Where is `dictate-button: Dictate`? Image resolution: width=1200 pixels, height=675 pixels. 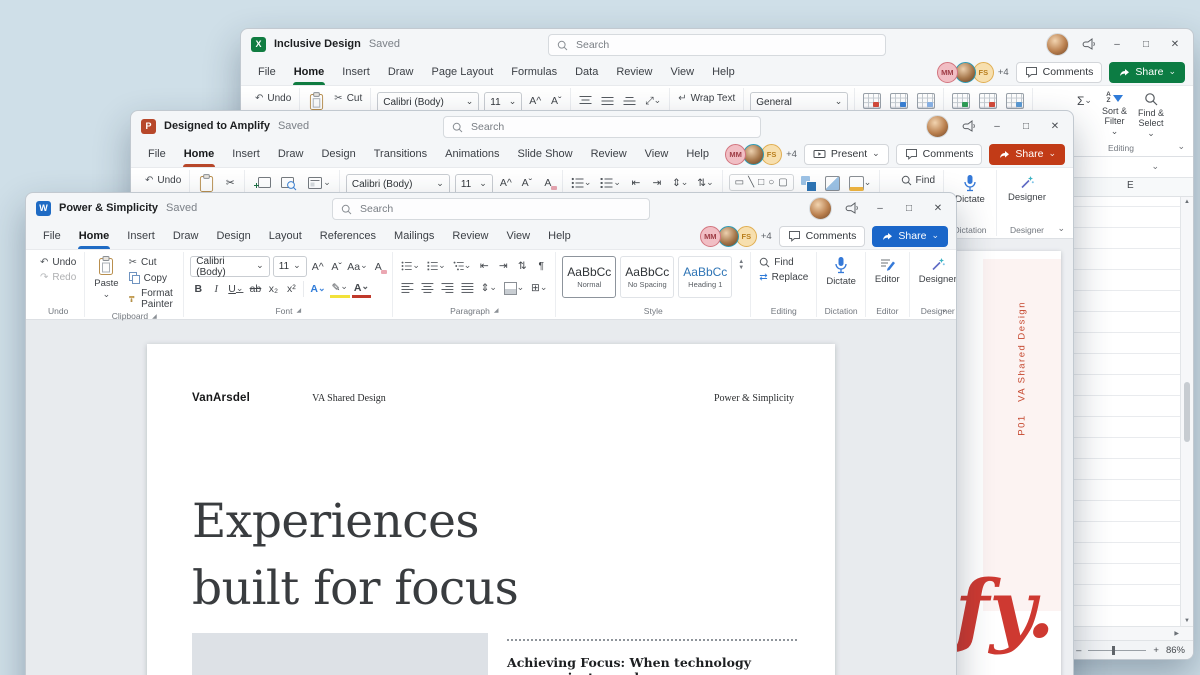
dictate-button: Dictate is located at coordinates (970, 189).